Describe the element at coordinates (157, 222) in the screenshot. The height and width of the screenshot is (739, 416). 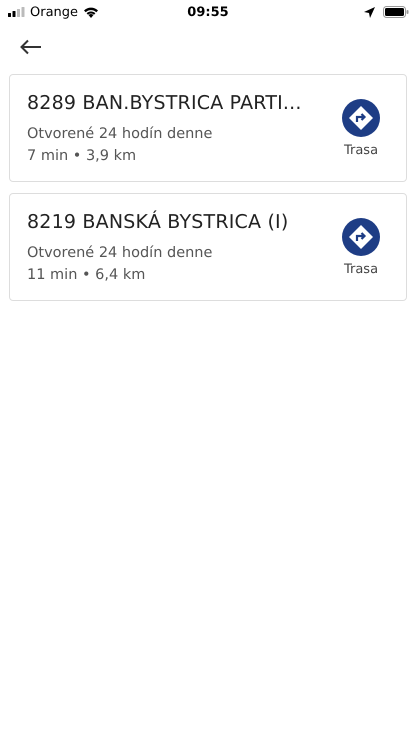
I see `place-title: 8219 BANSKÁ BYSTRICA (I)` at that location.